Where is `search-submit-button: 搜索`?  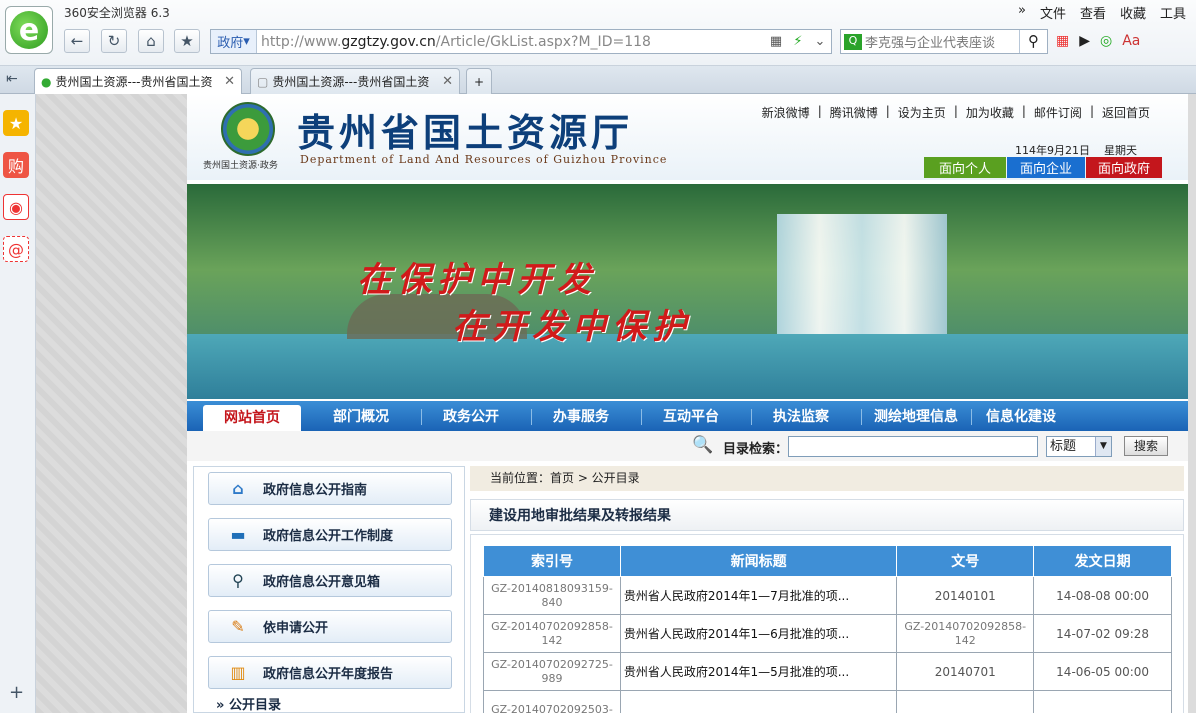
search-submit-button: 搜索 is located at coordinates (1146, 446).